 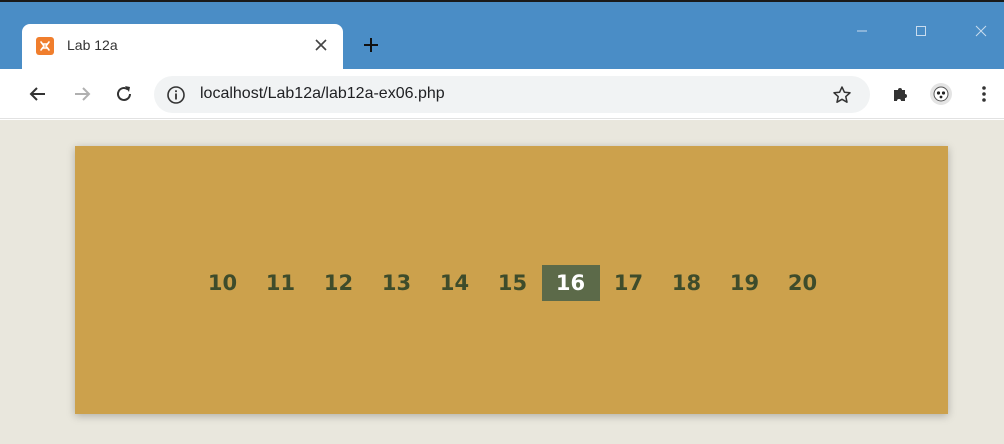 I want to click on number-item: 11, so click(x=281, y=283).